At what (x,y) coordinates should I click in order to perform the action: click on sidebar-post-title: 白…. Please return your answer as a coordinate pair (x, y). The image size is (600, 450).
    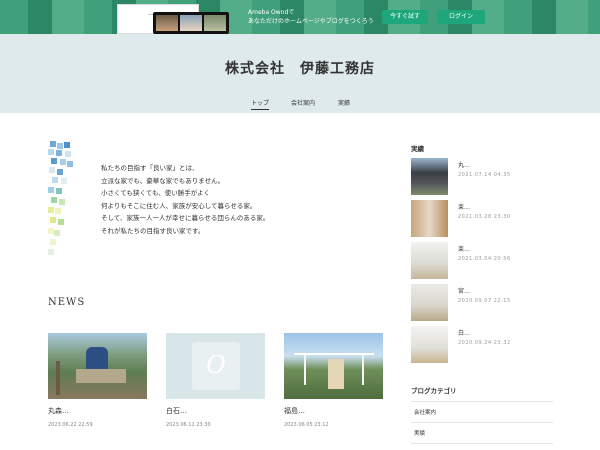
    Looking at the image, I should click on (464, 332).